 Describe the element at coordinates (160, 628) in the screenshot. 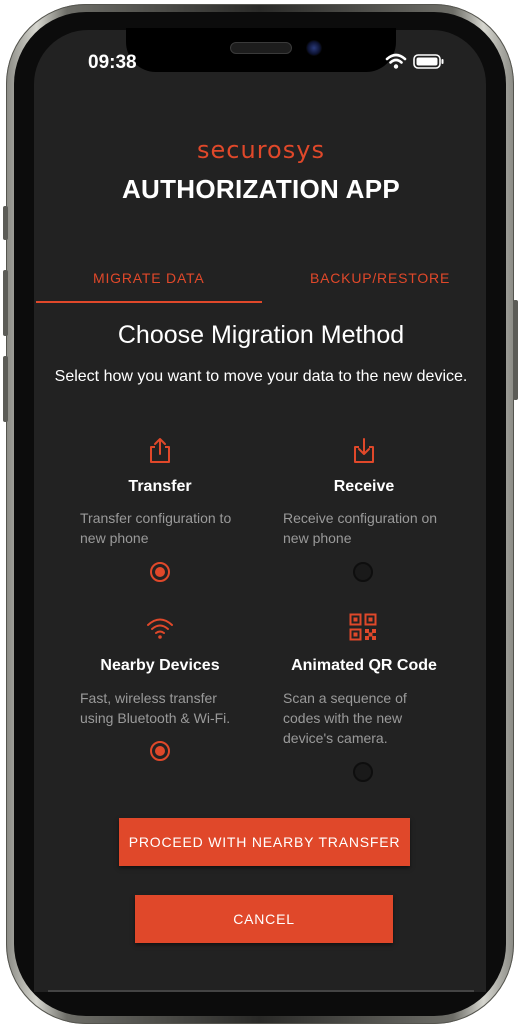

I see `wifi-icon` at that location.